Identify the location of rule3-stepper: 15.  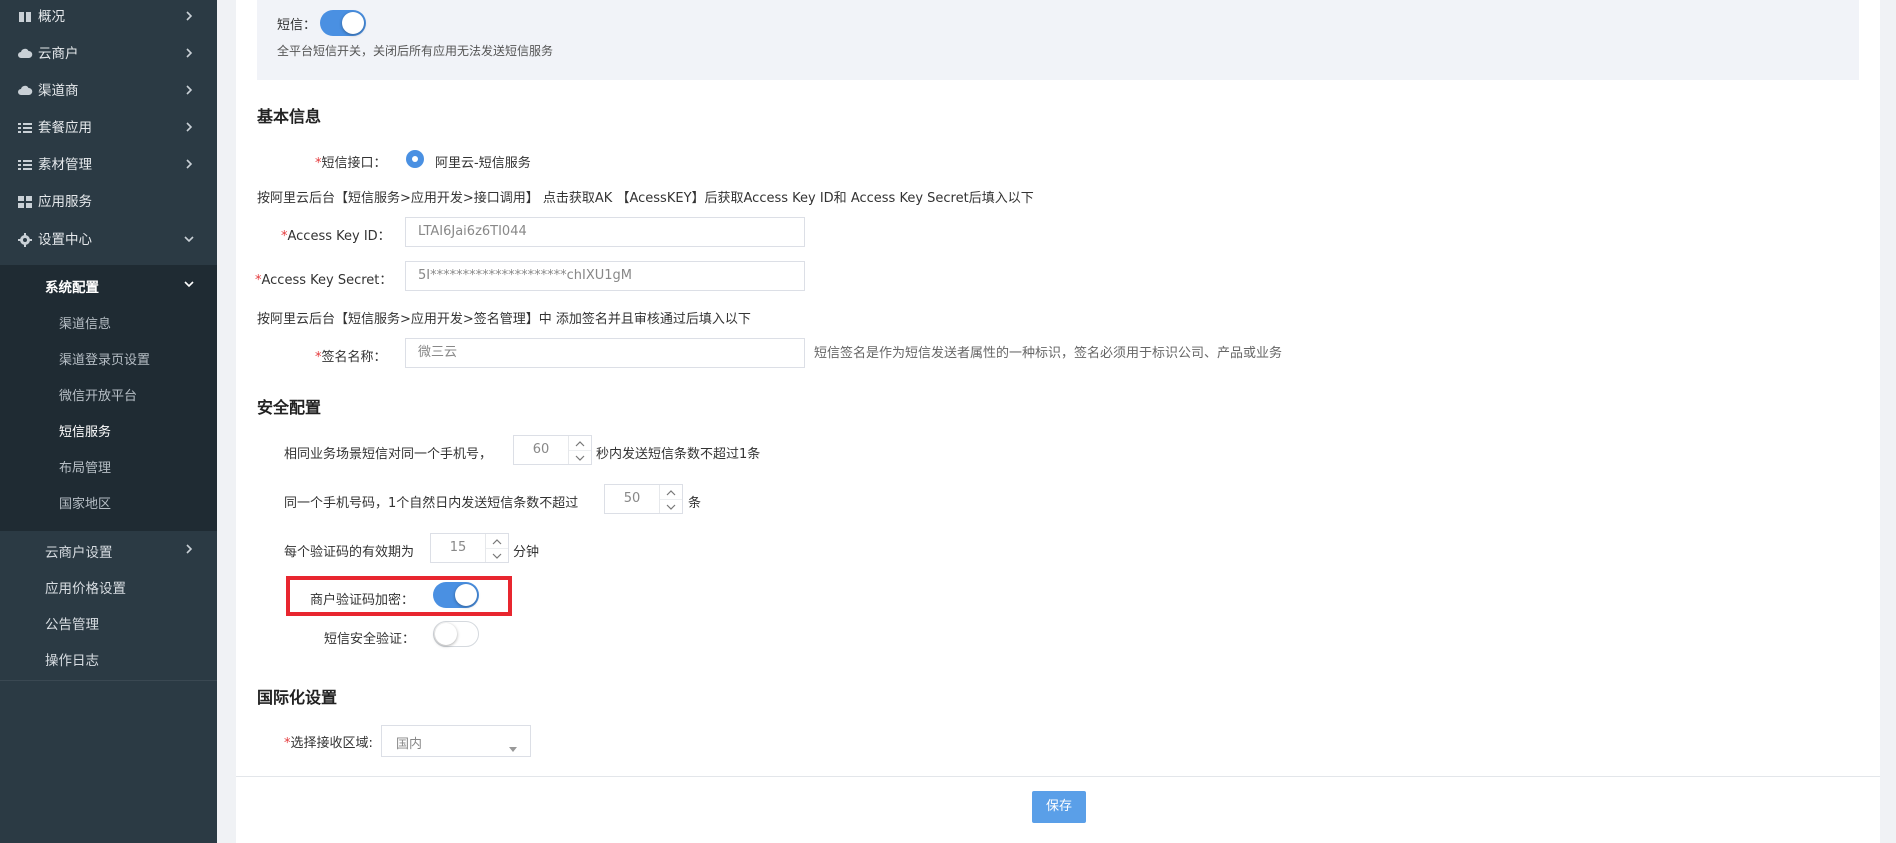
(469, 548).